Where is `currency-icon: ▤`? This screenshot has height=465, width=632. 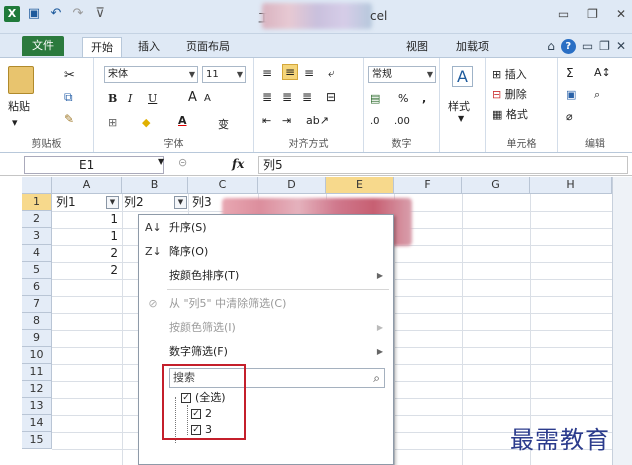 currency-icon: ▤ is located at coordinates (375, 98).